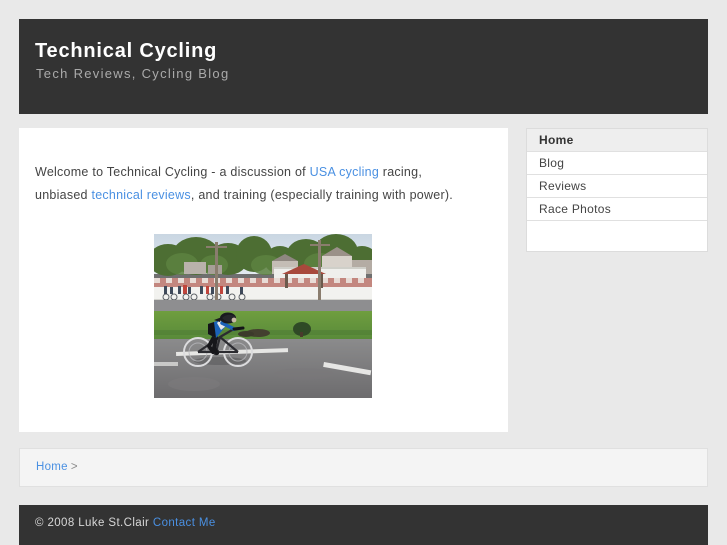 This screenshot has width=727, height=545. Describe the element at coordinates (617, 163) in the screenshot. I see `sidebar-item-blog: Blog` at that location.